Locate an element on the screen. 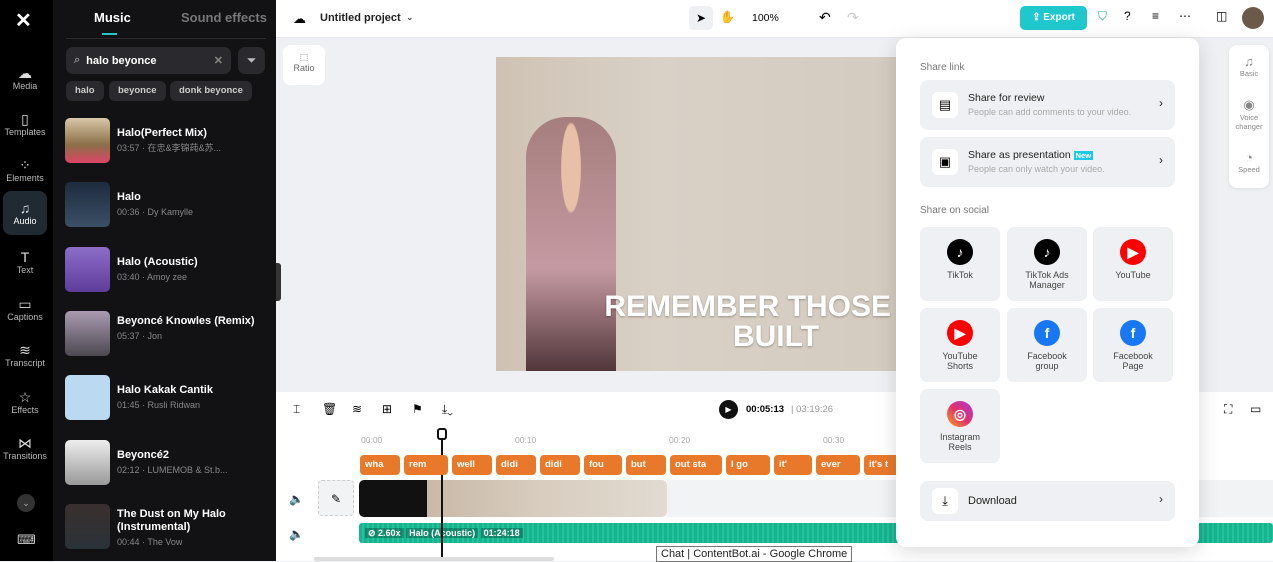  video-clip is located at coordinates (513, 498).